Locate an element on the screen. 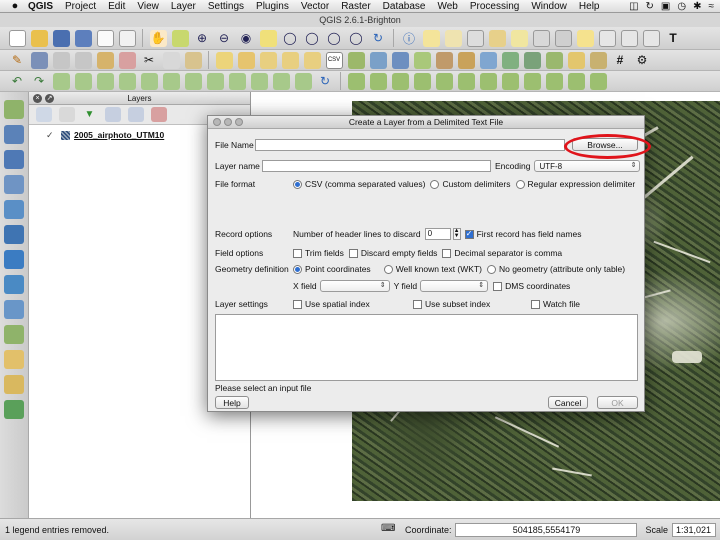  new-spatialite-icon is located at coordinates (598, 60).